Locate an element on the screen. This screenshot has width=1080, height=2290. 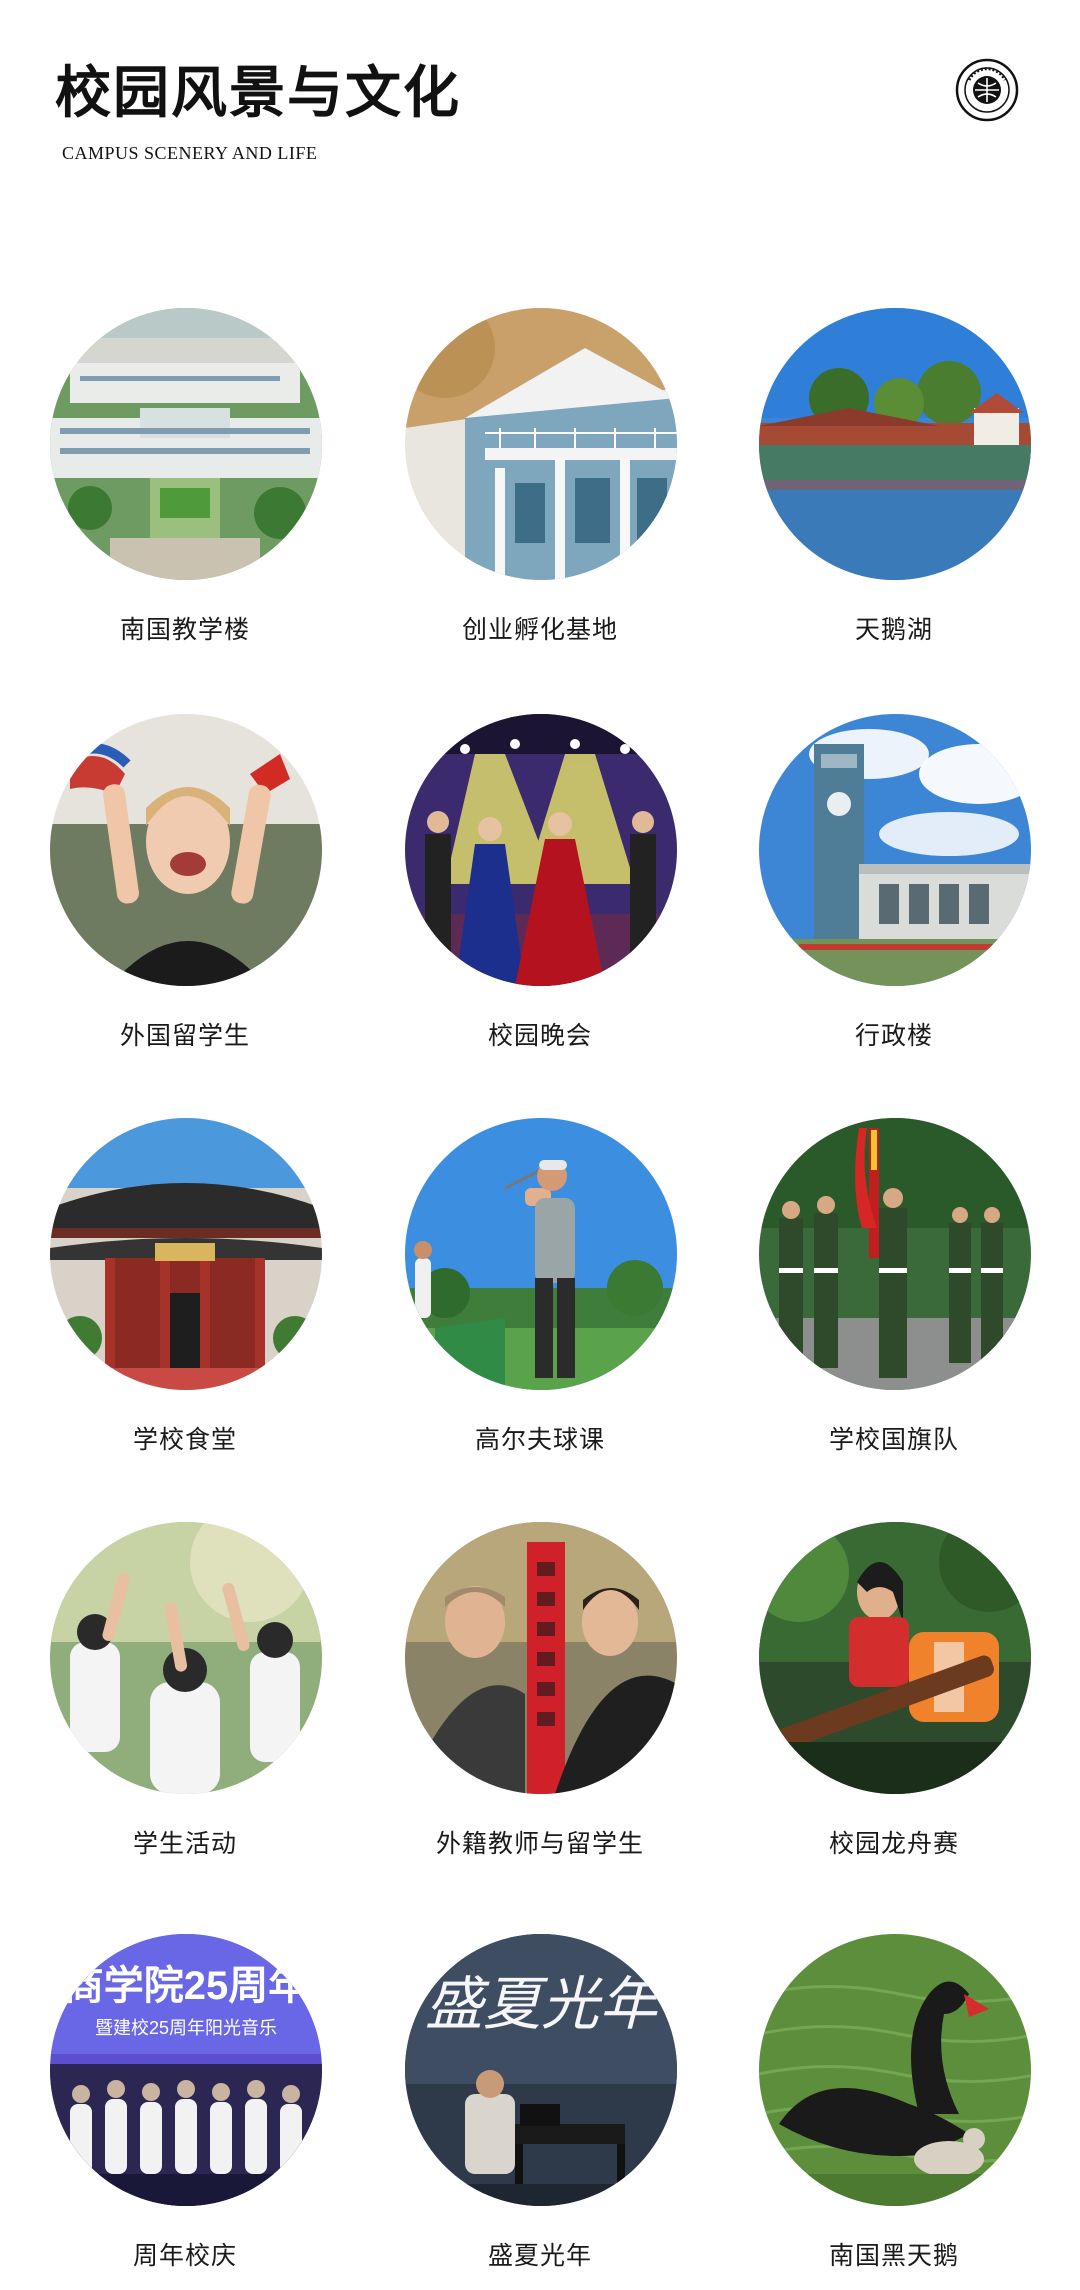
anniversary-banner-text: 商学院25周年 is located at coordinates (186, 1986).